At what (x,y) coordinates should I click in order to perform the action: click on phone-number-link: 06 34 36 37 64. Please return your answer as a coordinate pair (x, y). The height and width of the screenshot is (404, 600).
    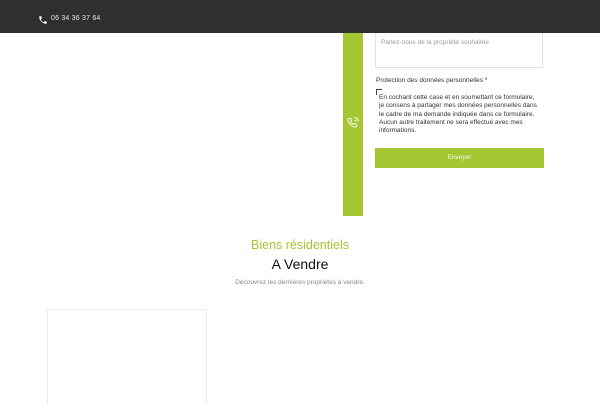
    Looking at the image, I should click on (76, 18).